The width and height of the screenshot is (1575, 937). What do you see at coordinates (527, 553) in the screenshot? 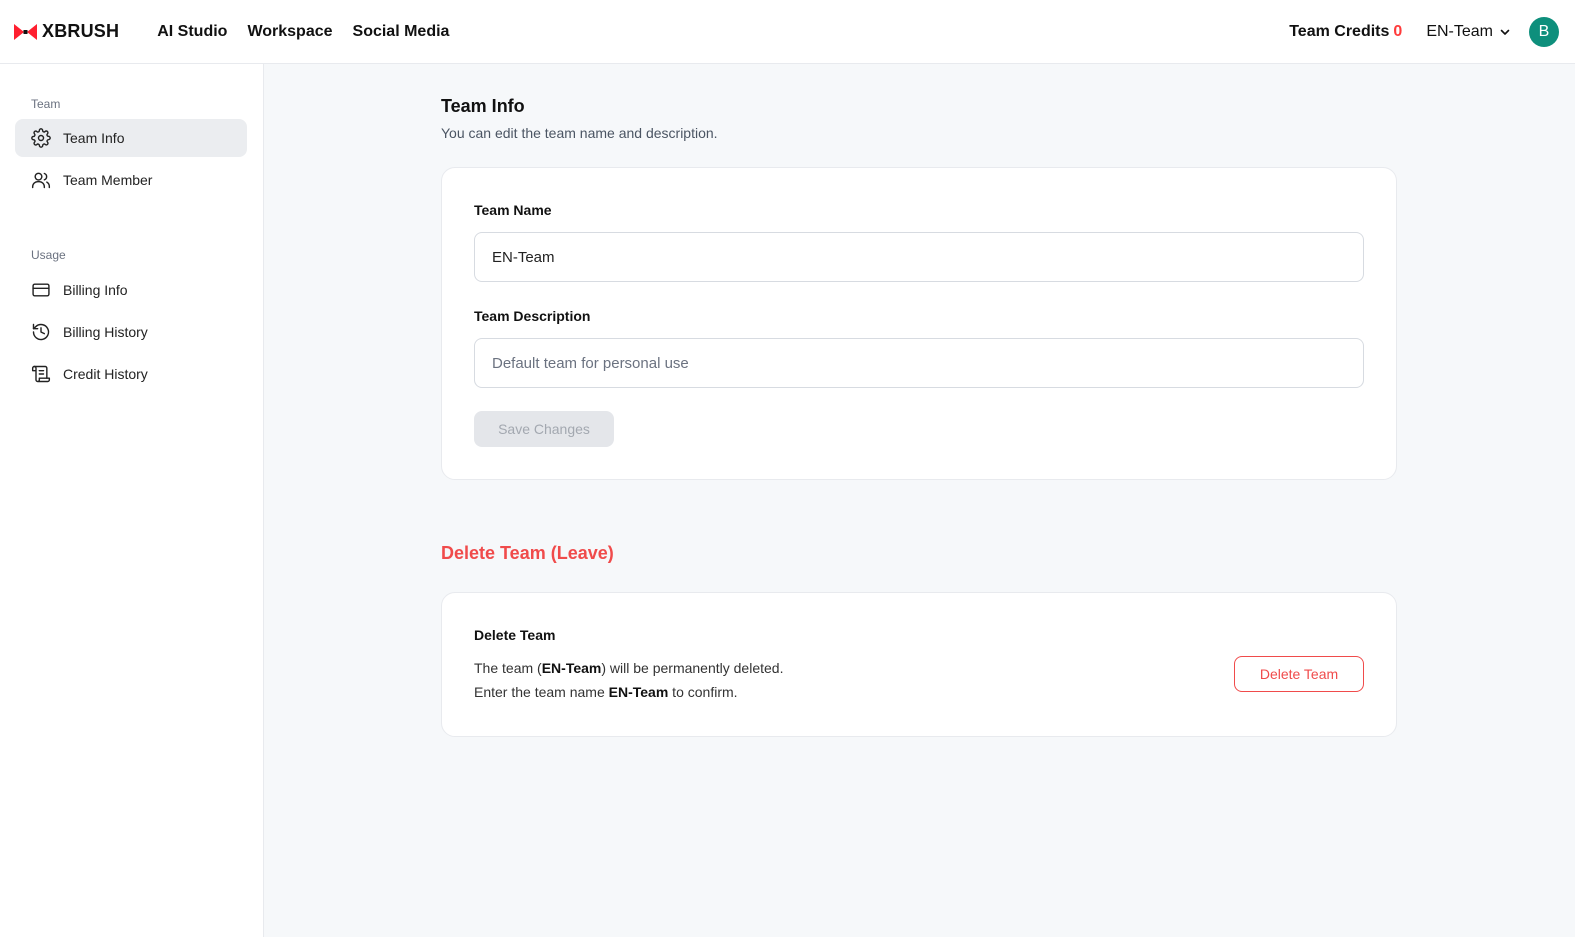
I see `delete-team-section-title: Delete Team (Leave)` at bounding box center [527, 553].